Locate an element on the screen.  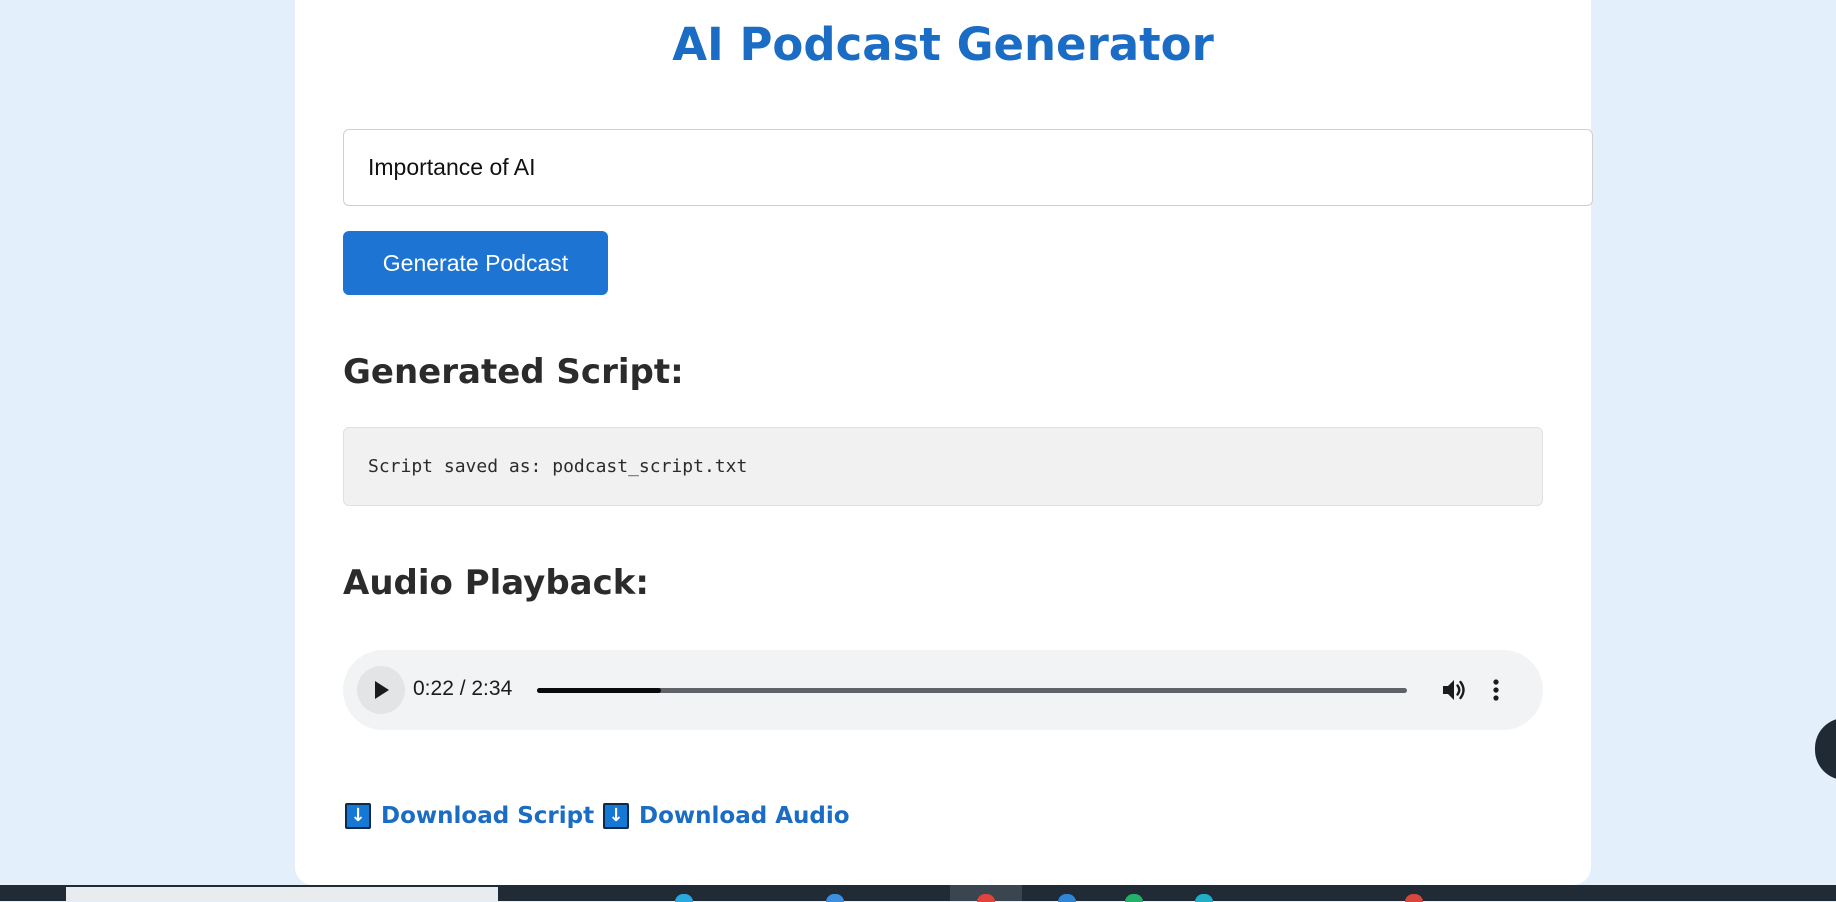
generate-podcast-button: Generate Podcast is located at coordinates (475, 263).